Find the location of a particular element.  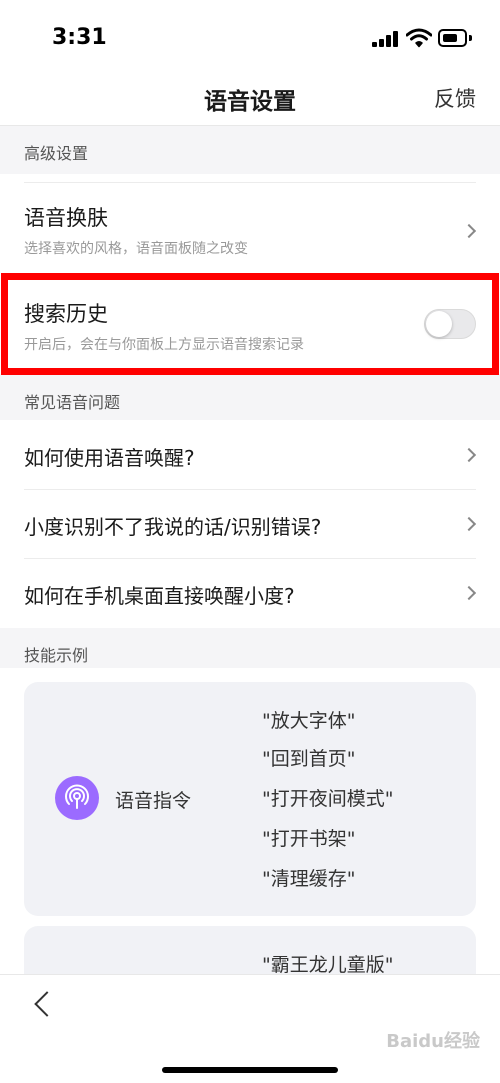

faq-item: 如何在手机桌面直接唤醒小度? is located at coordinates (250, 593).